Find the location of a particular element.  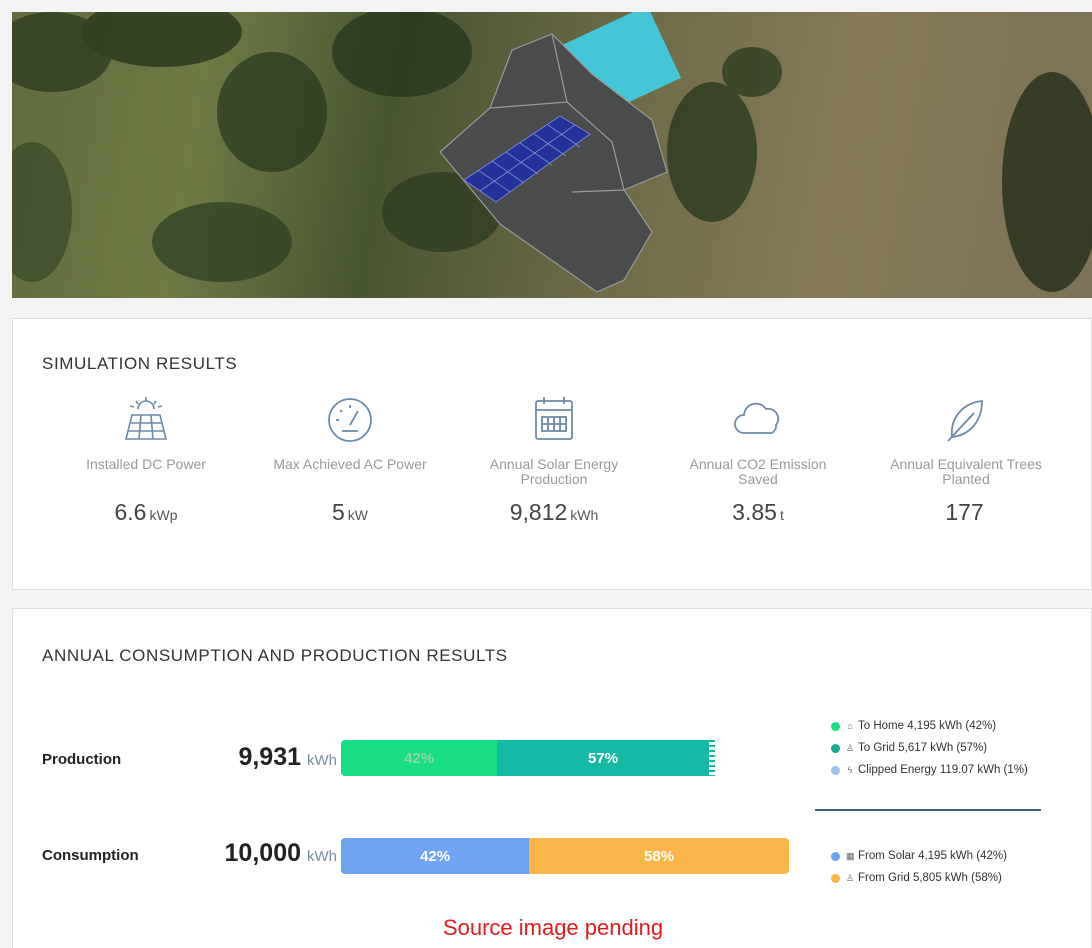

metric-label: Annual Equivalent Trees Planted is located at coordinates (966, 471).